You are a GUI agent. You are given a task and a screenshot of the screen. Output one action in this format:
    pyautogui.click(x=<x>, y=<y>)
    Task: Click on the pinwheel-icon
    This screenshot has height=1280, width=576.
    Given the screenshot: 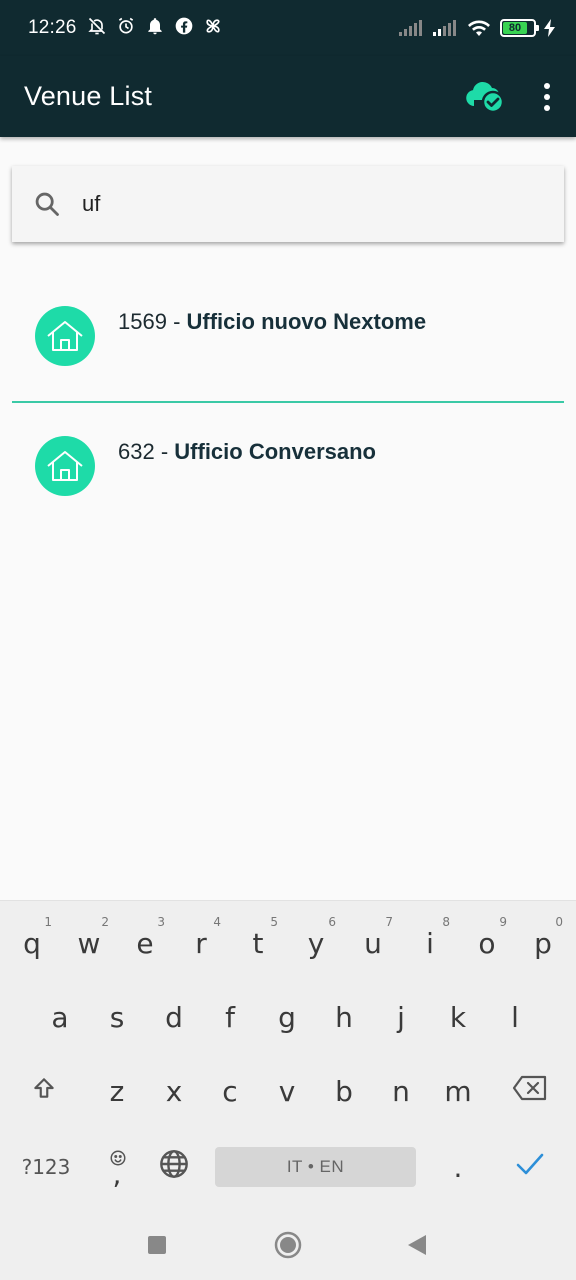 What is the action you would take?
    pyautogui.click(x=213, y=28)
    